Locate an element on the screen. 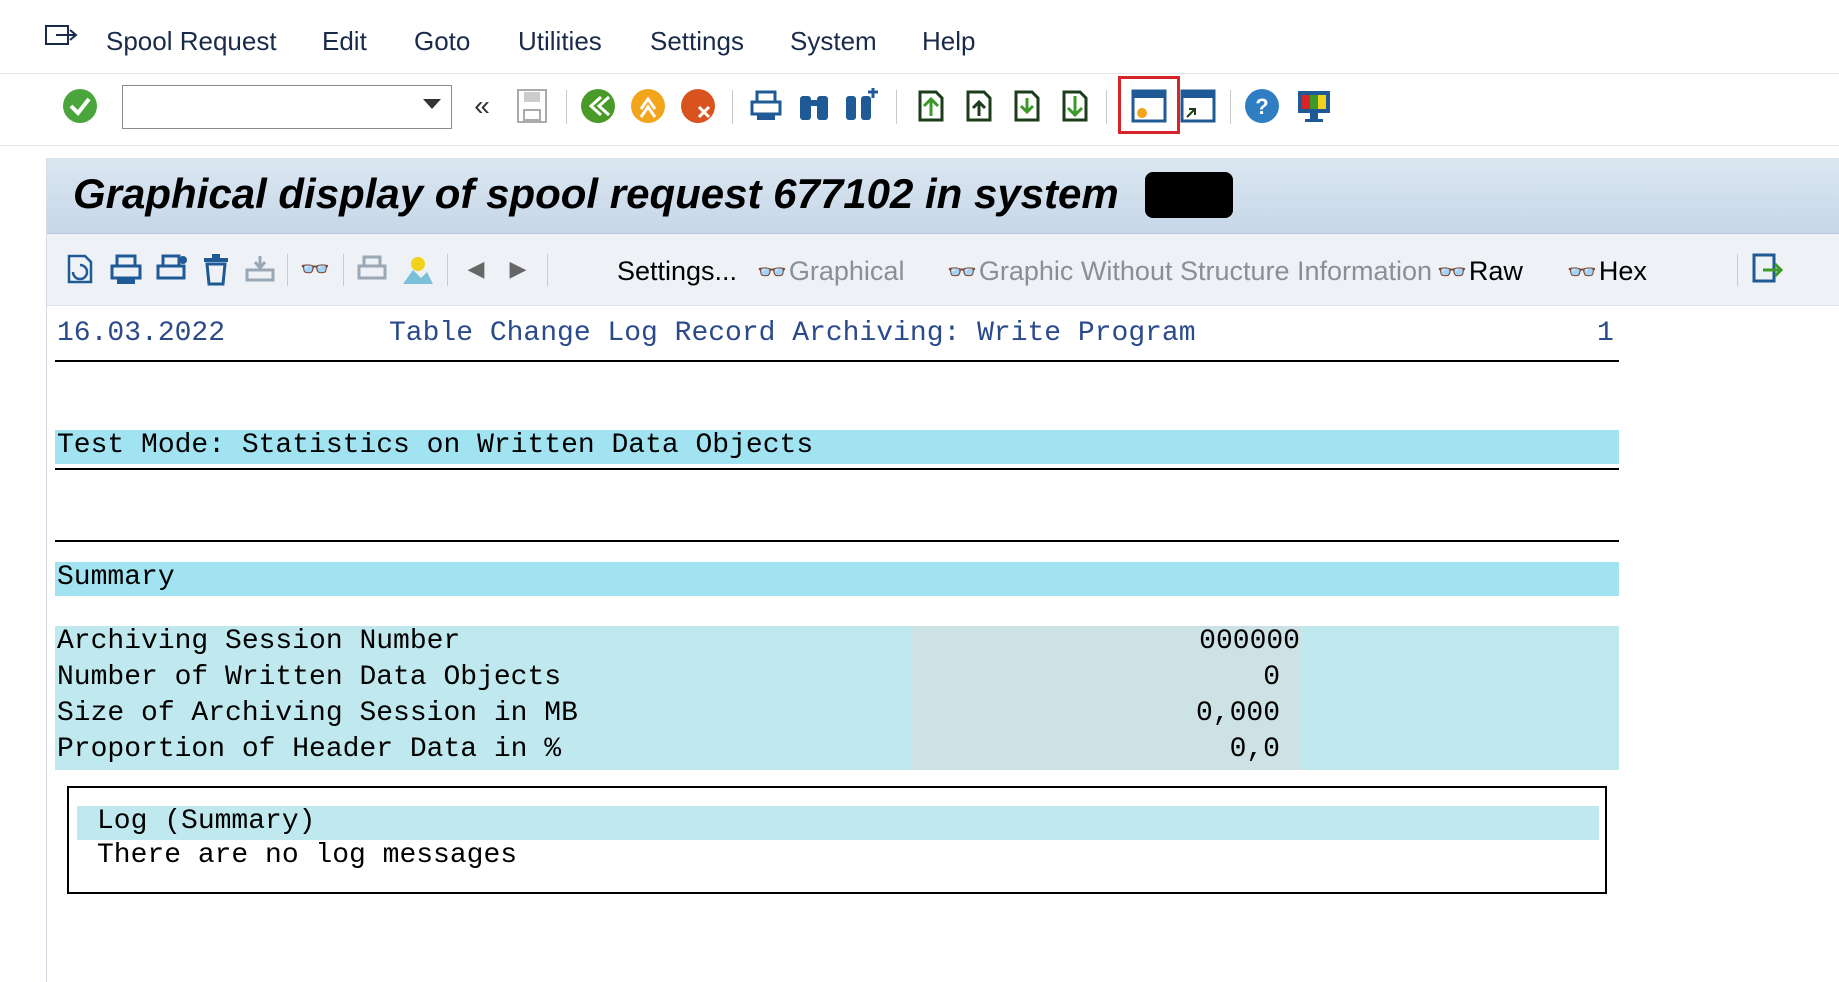 This screenshot has width=1839, height=982. menu-goto: Goto is located at coordinates (442, 41).